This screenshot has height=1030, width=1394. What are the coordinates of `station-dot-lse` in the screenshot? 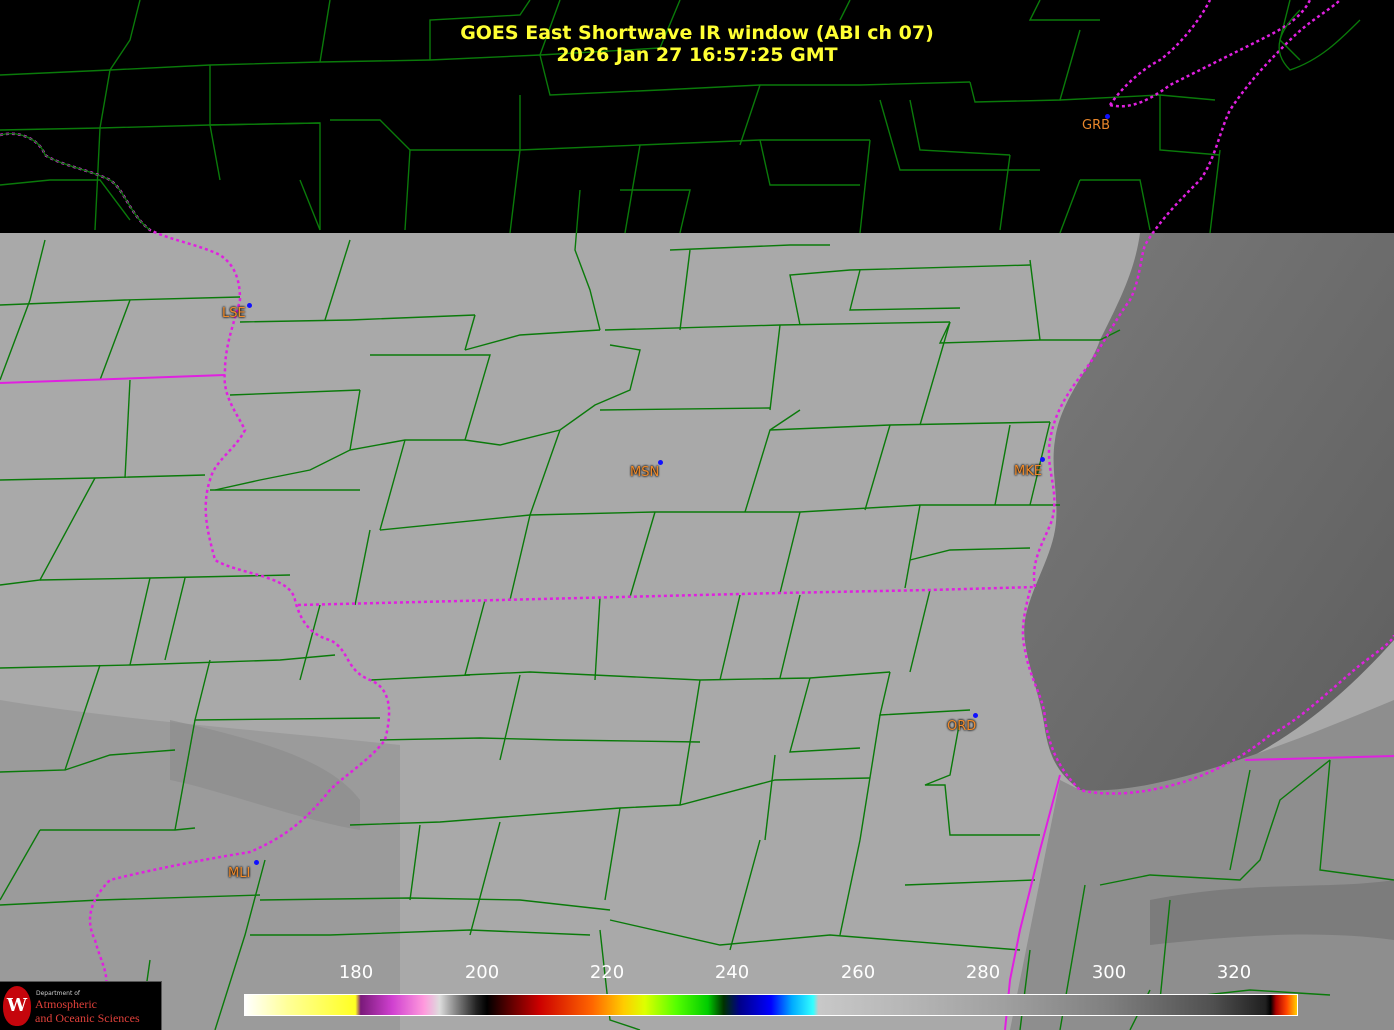 It's located at (249, 305).